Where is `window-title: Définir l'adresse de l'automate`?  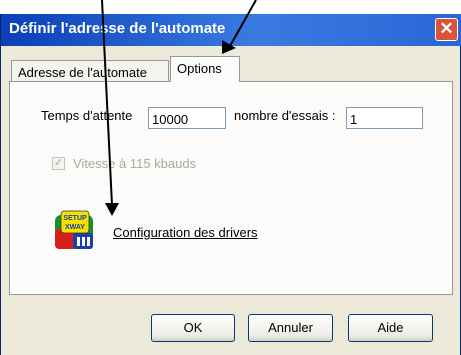 window-title: Définir l'adresse de l'automate is located at coordinates (117, 28).